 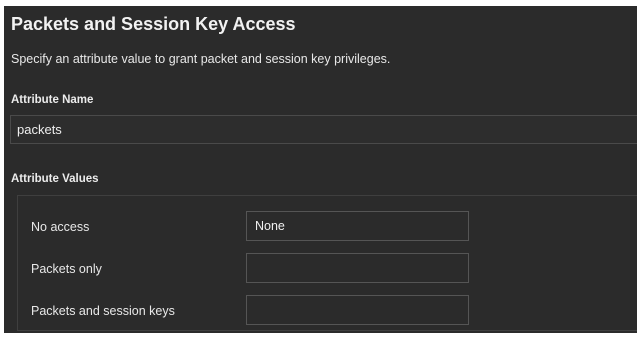 What do you see at coordinates (323, 129) in the screenshot?
I see `attribute-name-input` at bounding box center [323, 129].